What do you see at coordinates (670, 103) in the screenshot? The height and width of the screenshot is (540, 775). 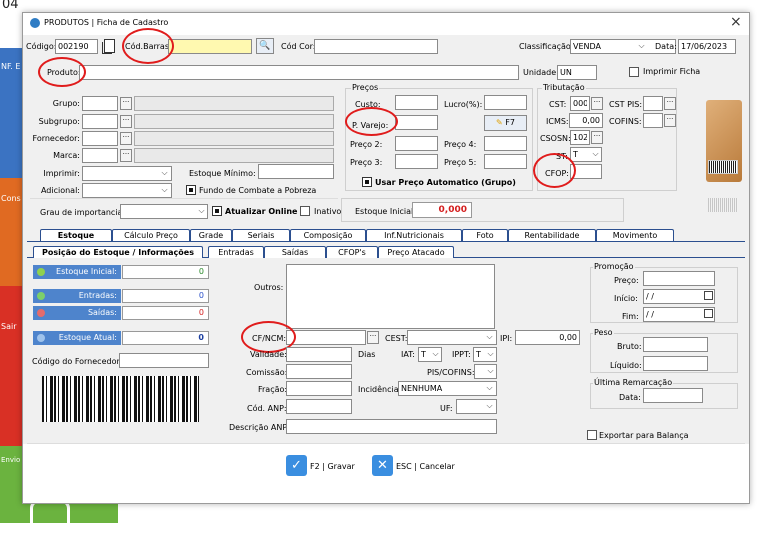 I see `cst-pis-lookup-button: ···` at bounding box center [670, 103].